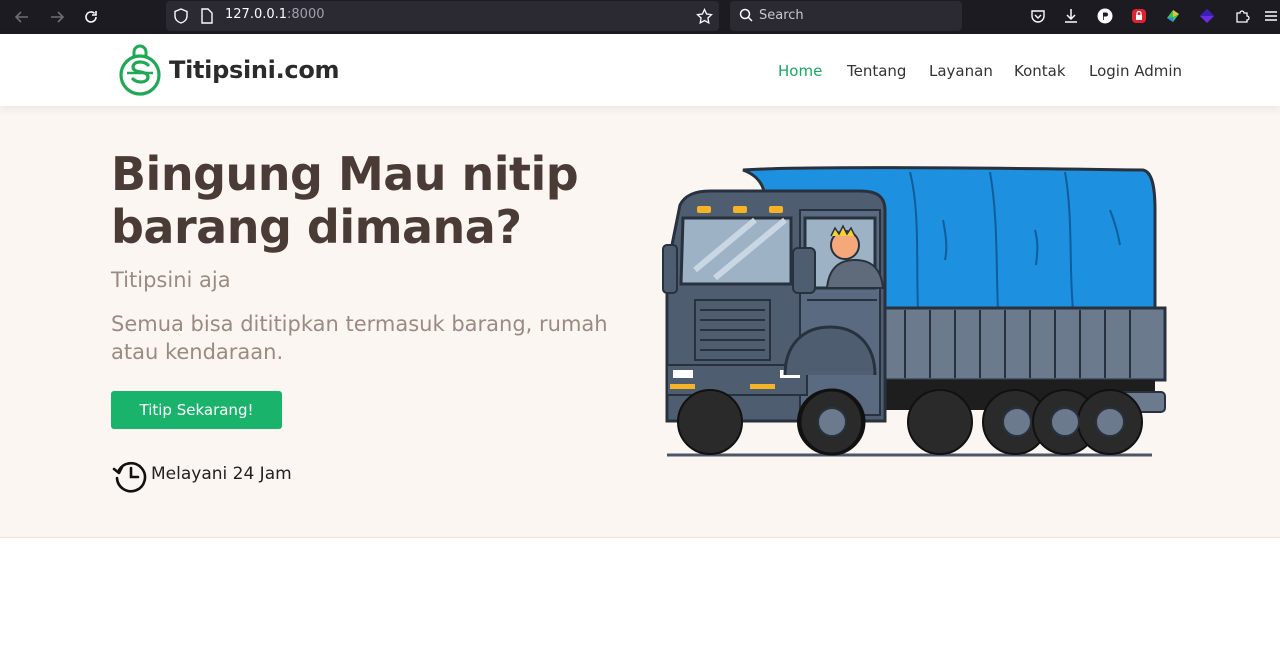 The width and height of the screenshot is (1280, 648). I want to click on hero-title: Bingung Mau nitip barang dimana?, so click(345, 200).